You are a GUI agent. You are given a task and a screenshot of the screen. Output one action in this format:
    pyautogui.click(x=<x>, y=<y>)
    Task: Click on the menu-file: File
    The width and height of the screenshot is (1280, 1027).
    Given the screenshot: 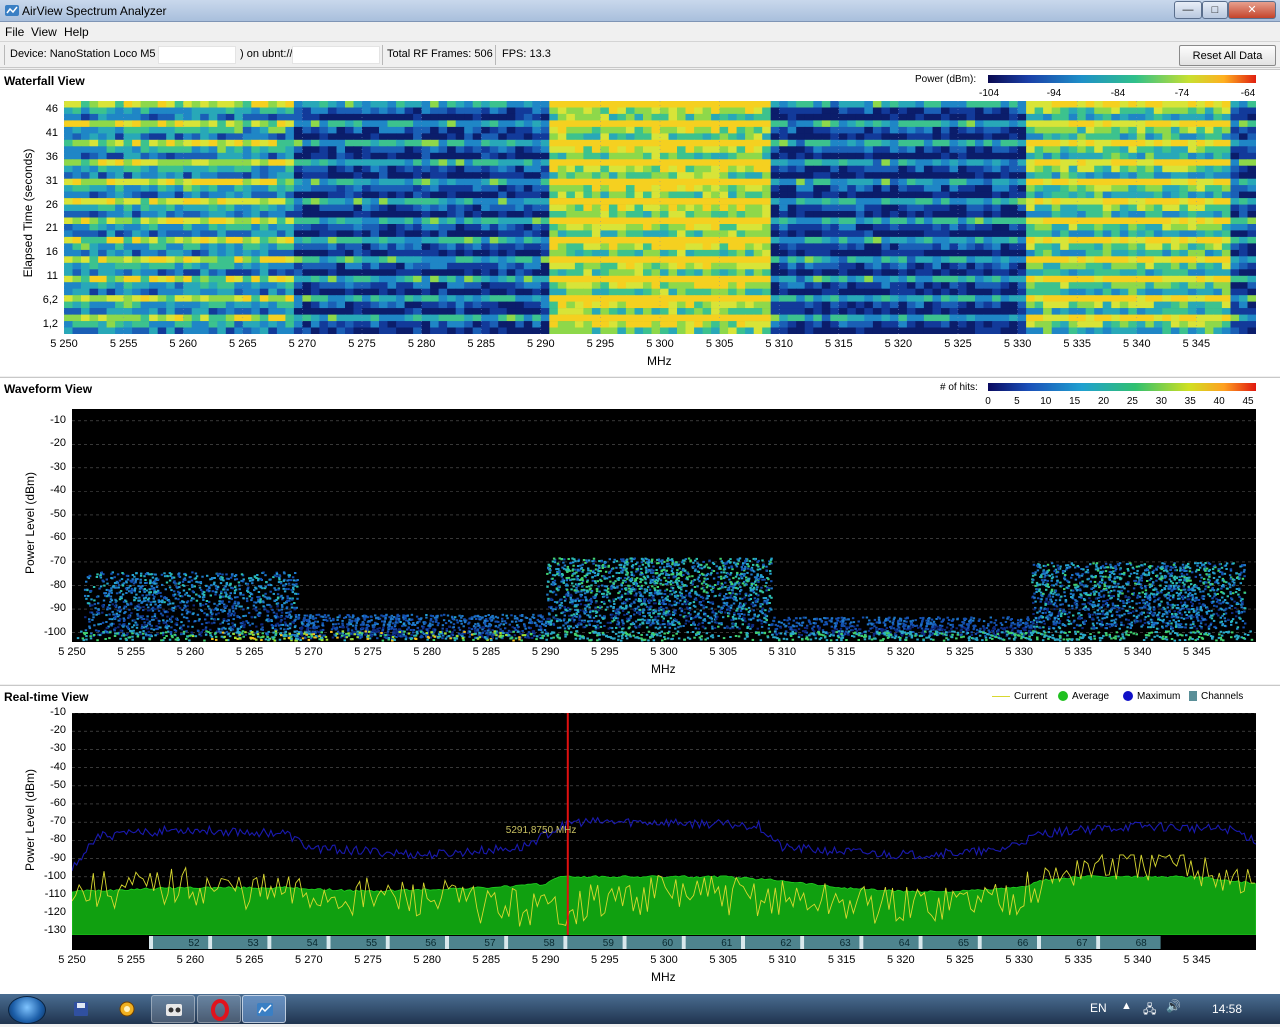 What is the action you would take?
    pyautogui.click(x=14, y=32)
    